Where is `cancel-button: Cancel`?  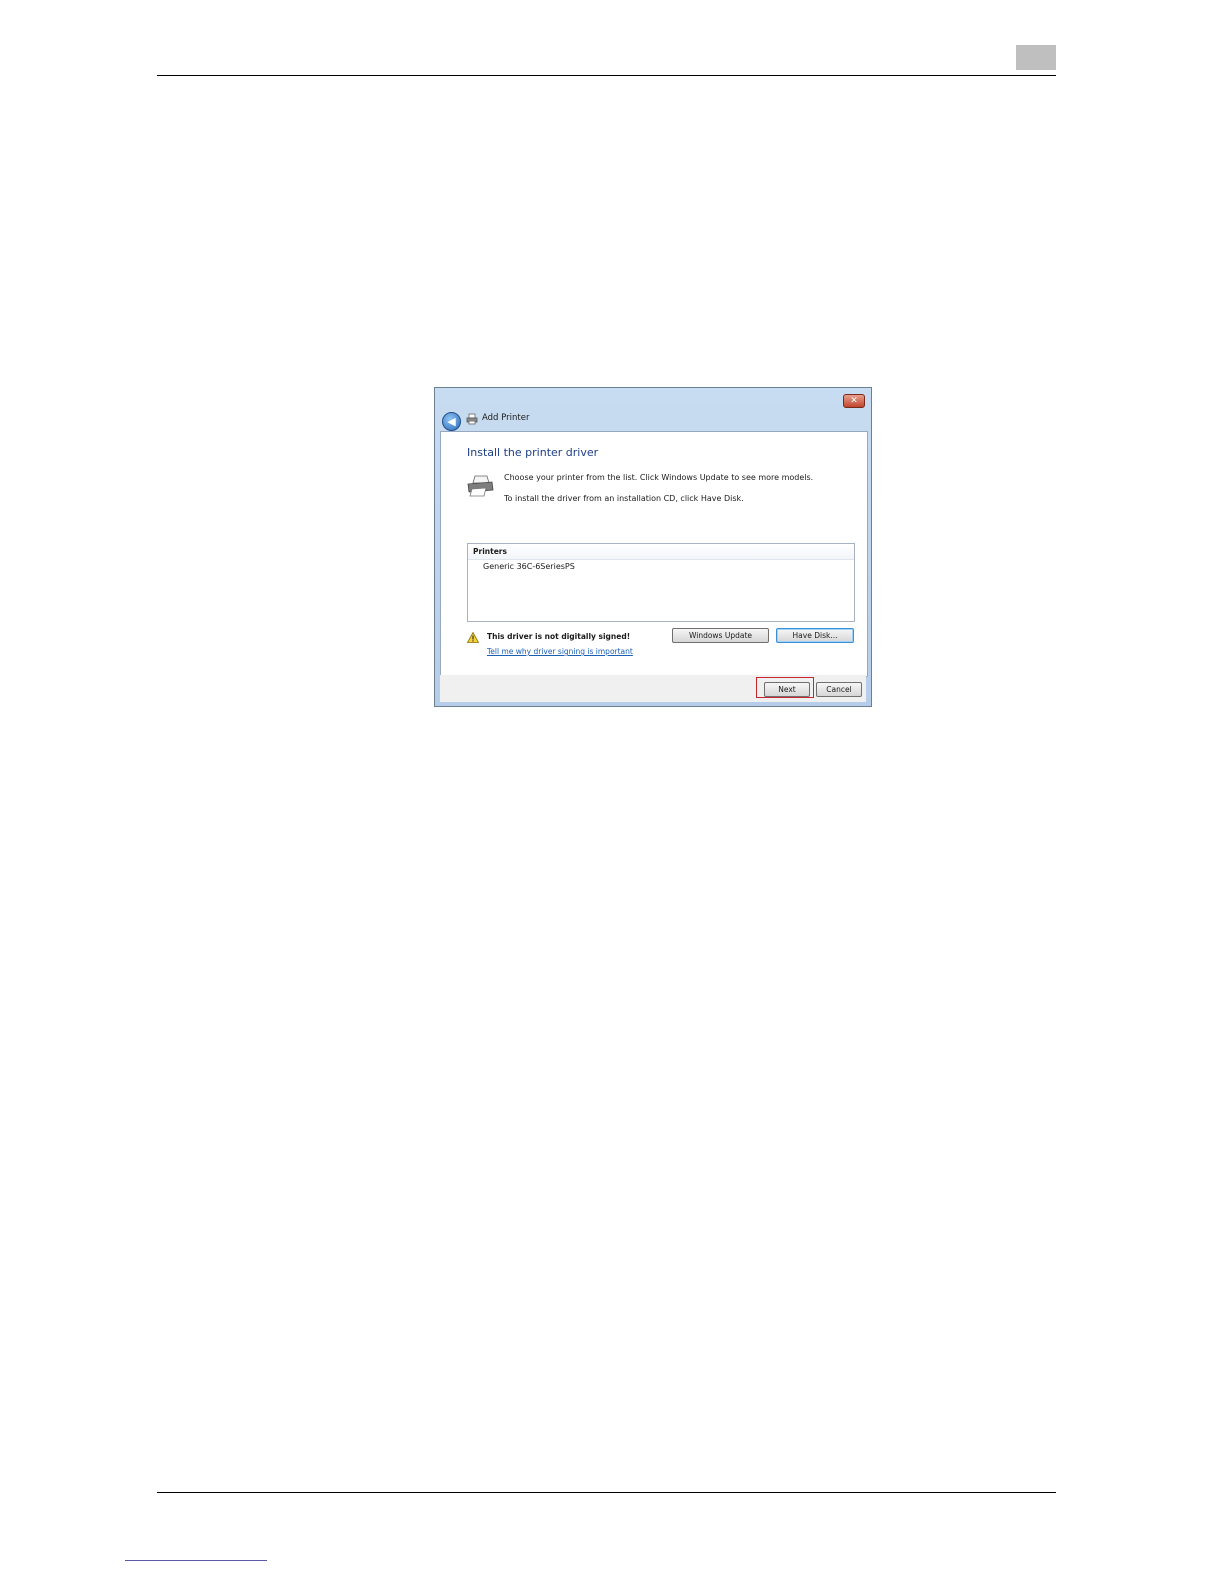 cancel-button: Cancel is located at coordinates (839, 689).